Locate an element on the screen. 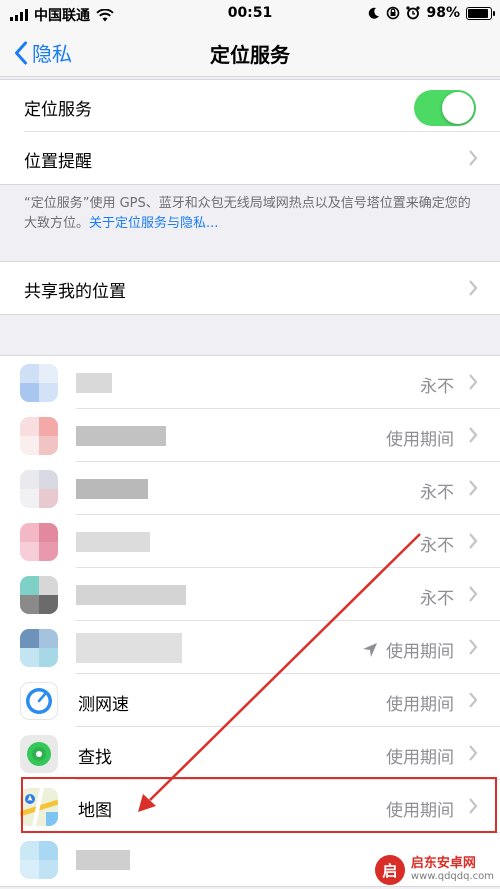  watermark-logo: 启 is located at coordinates (389, 870).